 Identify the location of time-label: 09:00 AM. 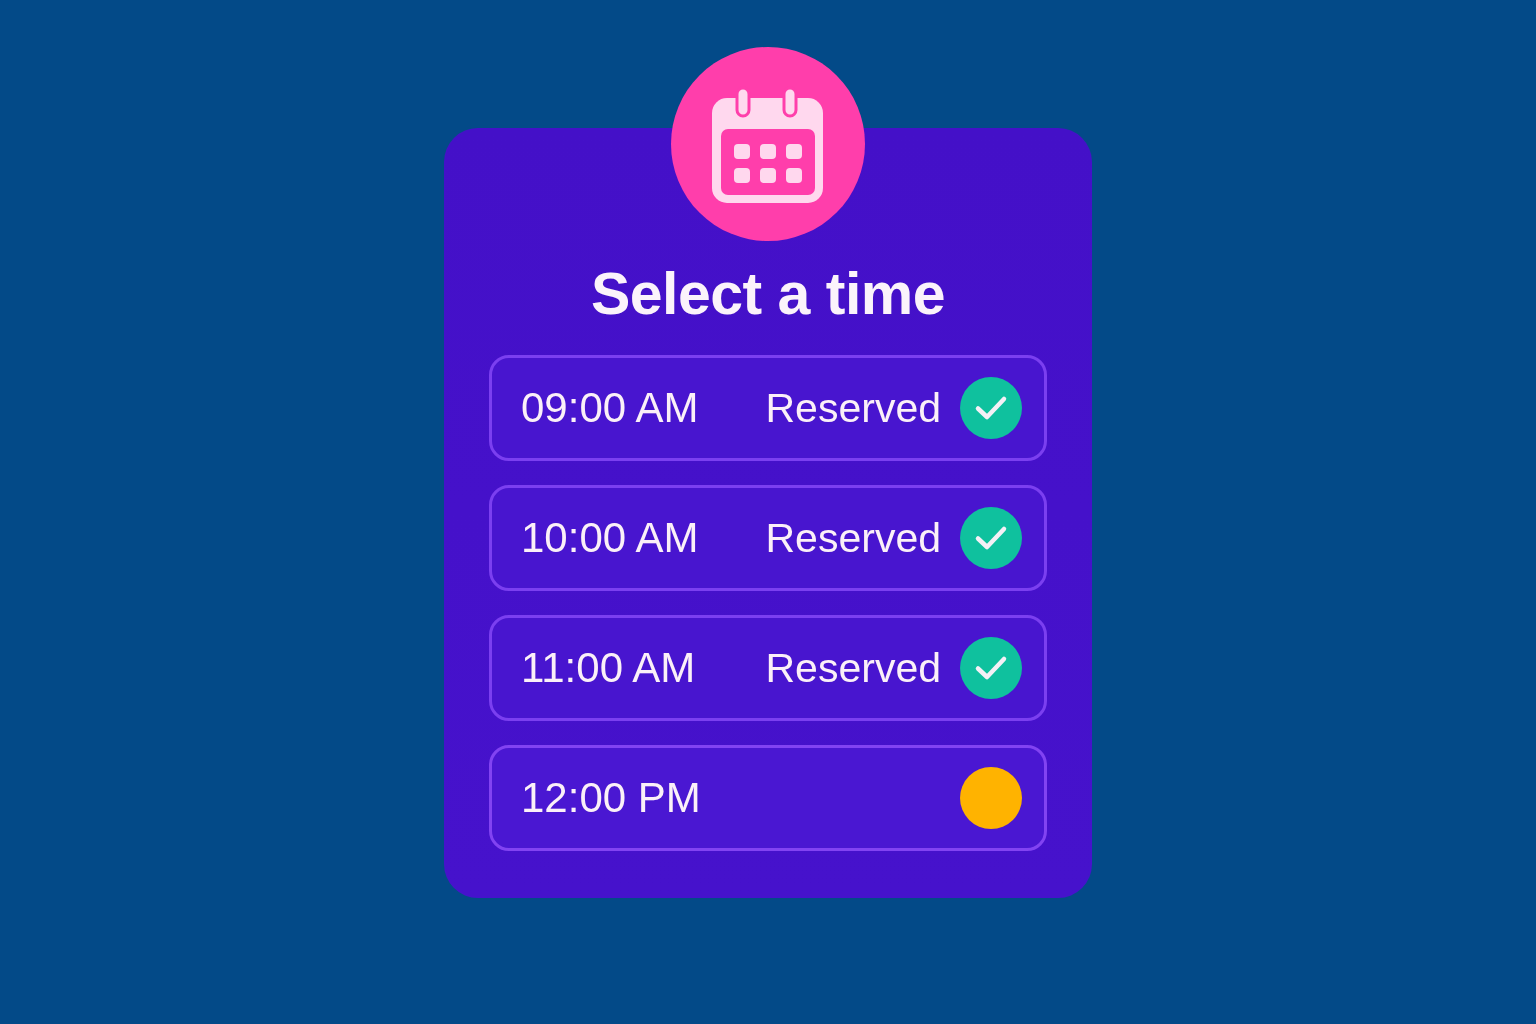
(610, 408).